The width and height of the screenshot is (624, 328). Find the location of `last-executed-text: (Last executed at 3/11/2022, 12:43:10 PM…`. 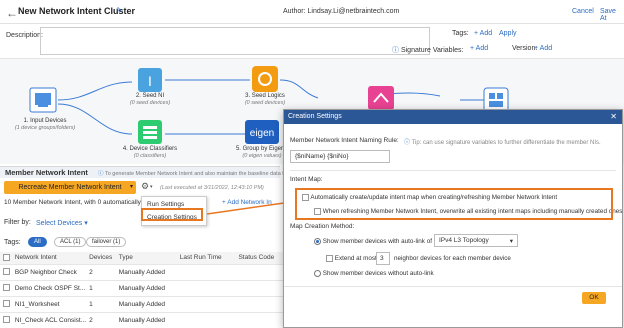

last-executed-text: (Last executed at 3/11/2022, 12:43:10 PM… is located at coordinates (212, 188).